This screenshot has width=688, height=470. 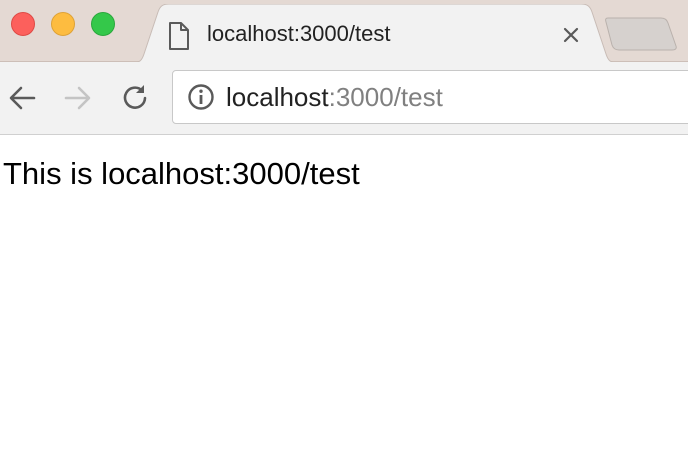 I want to click on info-icon, so click(x=201, y=97).